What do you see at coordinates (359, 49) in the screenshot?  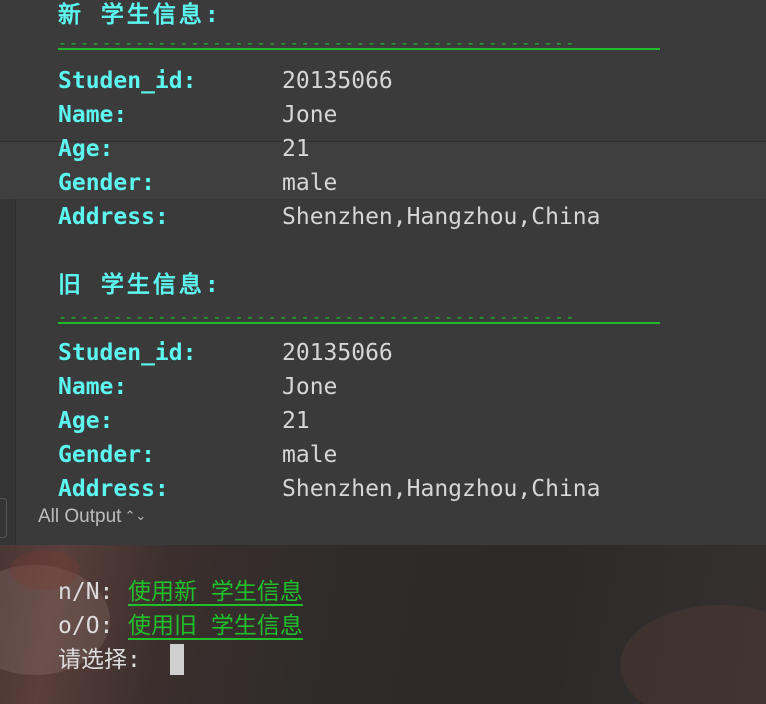 I see `new-divider-line` at bounding box center [359, 49].